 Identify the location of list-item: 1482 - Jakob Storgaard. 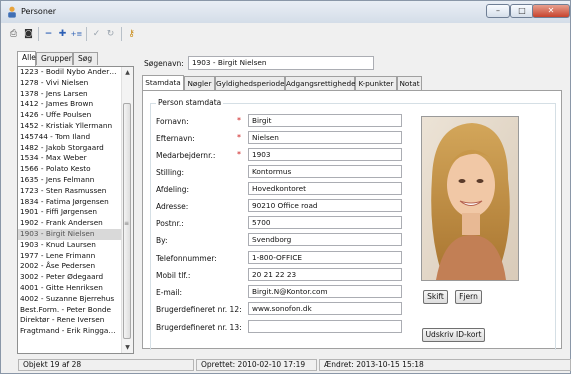
(70, 148).